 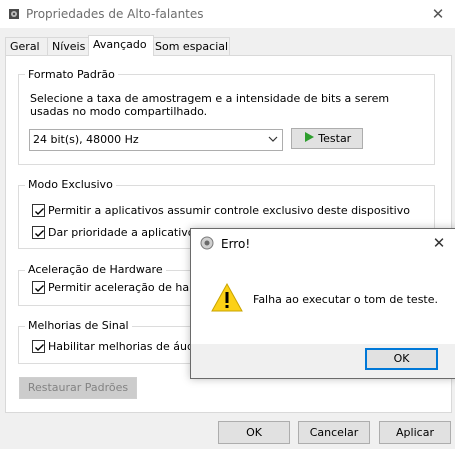 What do you see at coordinates (129, 287) in the screenshot?
I see `hardware-accel-label: Permitir aceleração de hardw` at bounding box center [129, 287].